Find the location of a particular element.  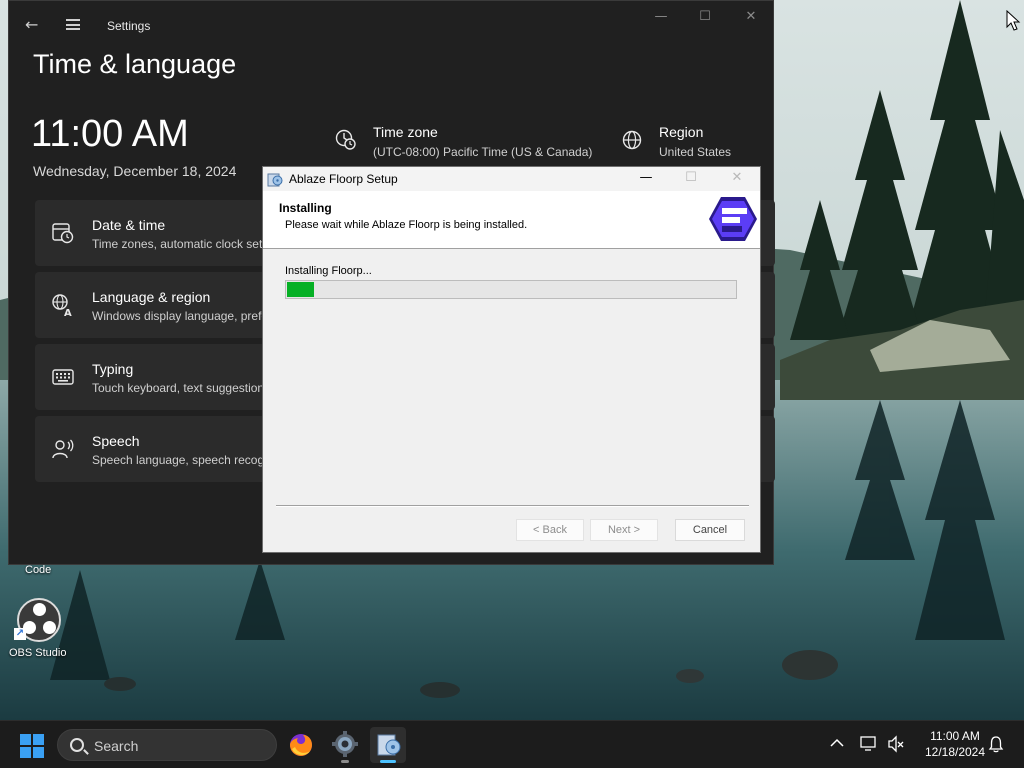

taskbar-firefox is located at coordinates (301, 745).